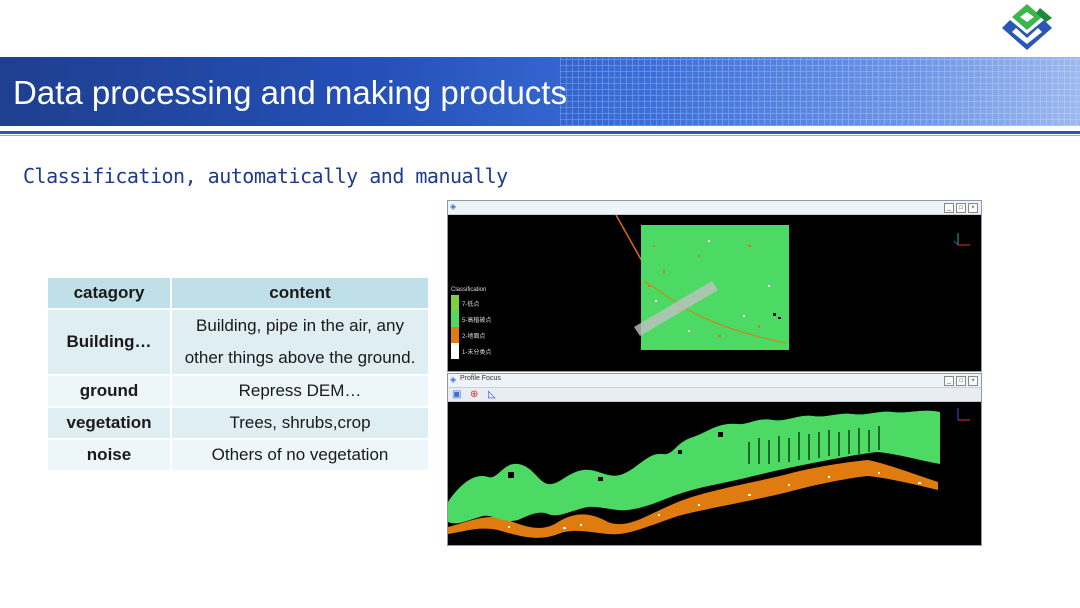 This screenshot has width=1080, height=608. Describe the element at coordinates (714, 208) in the screenshot. I see `plan-view-titlebar: ◈ _ □ ×` at that location.